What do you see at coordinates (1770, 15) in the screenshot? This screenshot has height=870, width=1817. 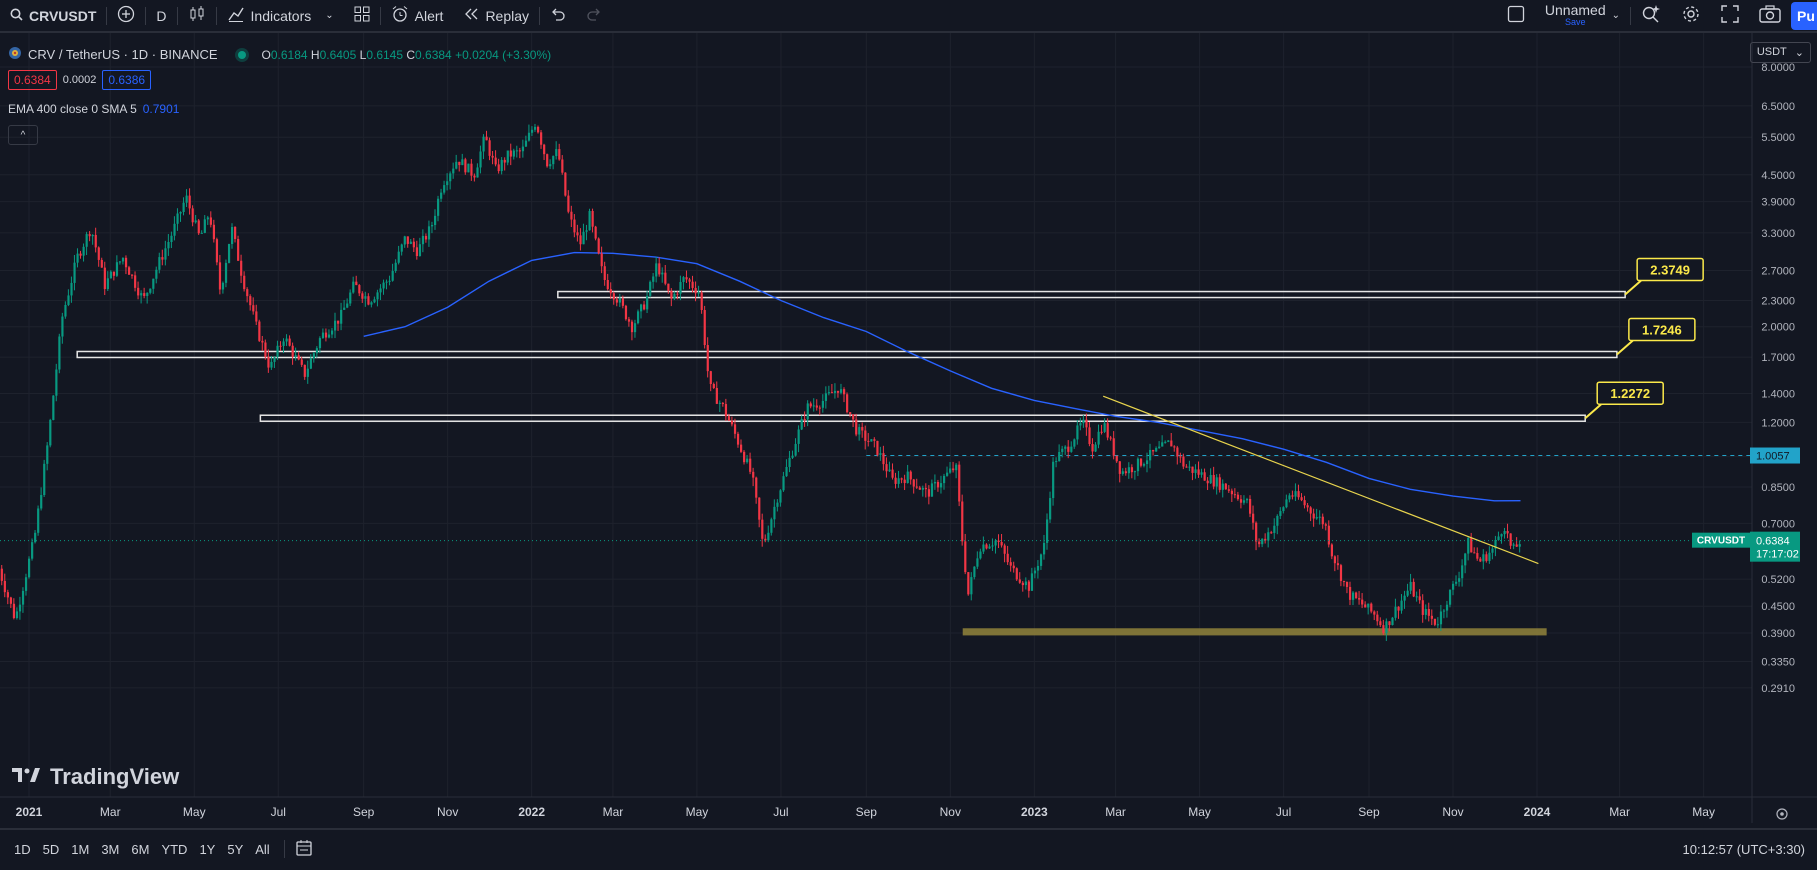 I see `snapshot-button` at bounding box center [1770, 15].